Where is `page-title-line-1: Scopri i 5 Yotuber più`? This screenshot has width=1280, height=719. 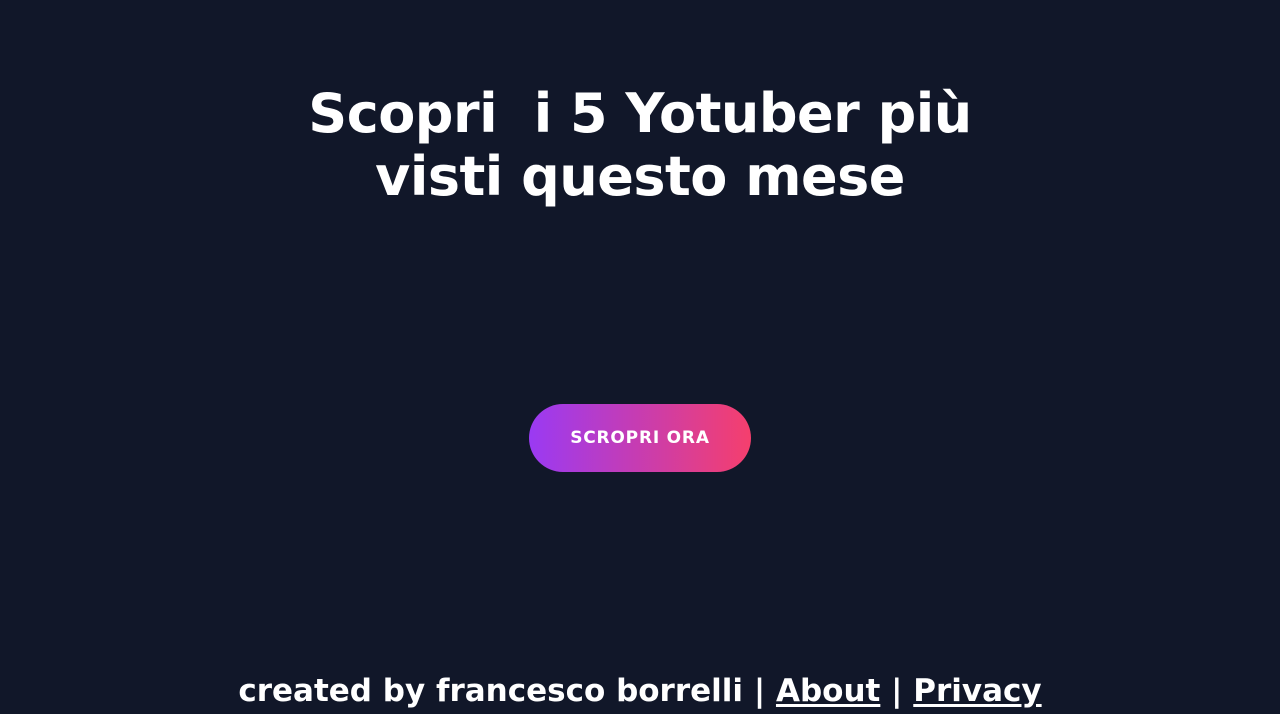
page-title-line-1: Scopri i 5 Yotuber più is located at coordinates (640, 113).